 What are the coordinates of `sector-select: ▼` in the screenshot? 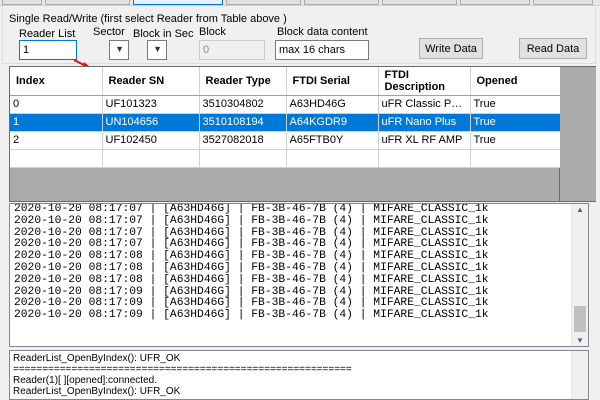 It's located at (119, 50).